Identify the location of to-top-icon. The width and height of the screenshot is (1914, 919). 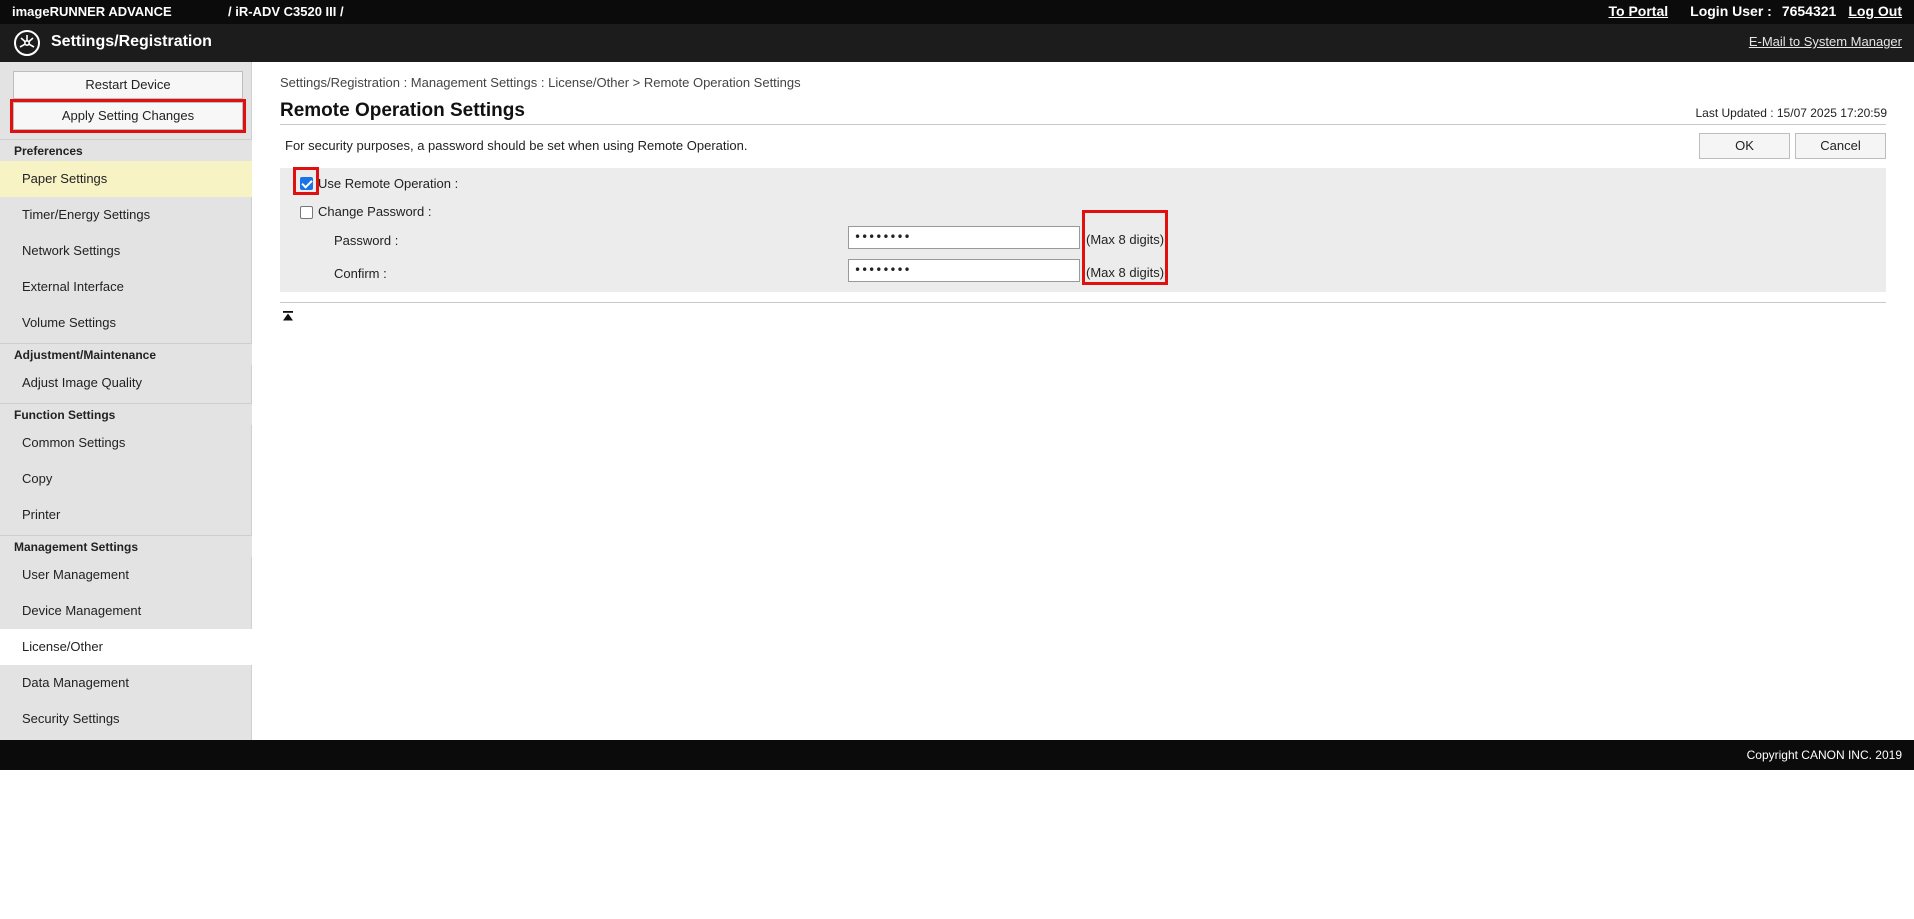
(288, 316).